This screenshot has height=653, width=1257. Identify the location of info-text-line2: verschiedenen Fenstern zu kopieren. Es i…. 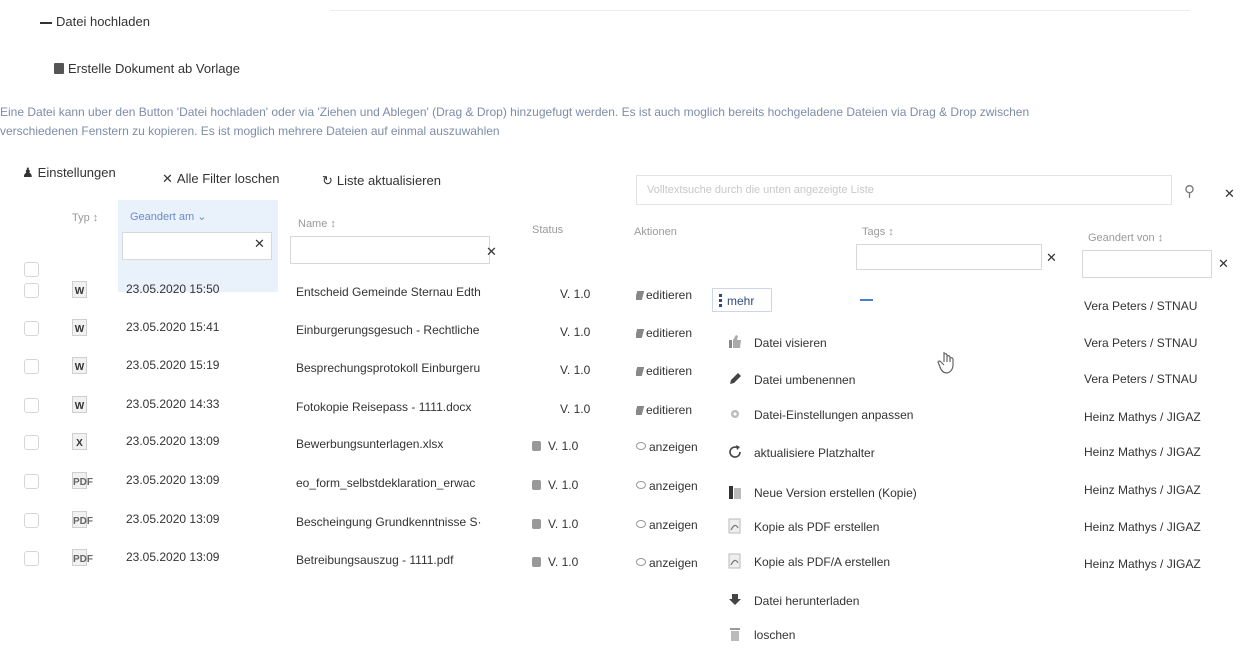
(250, 131).